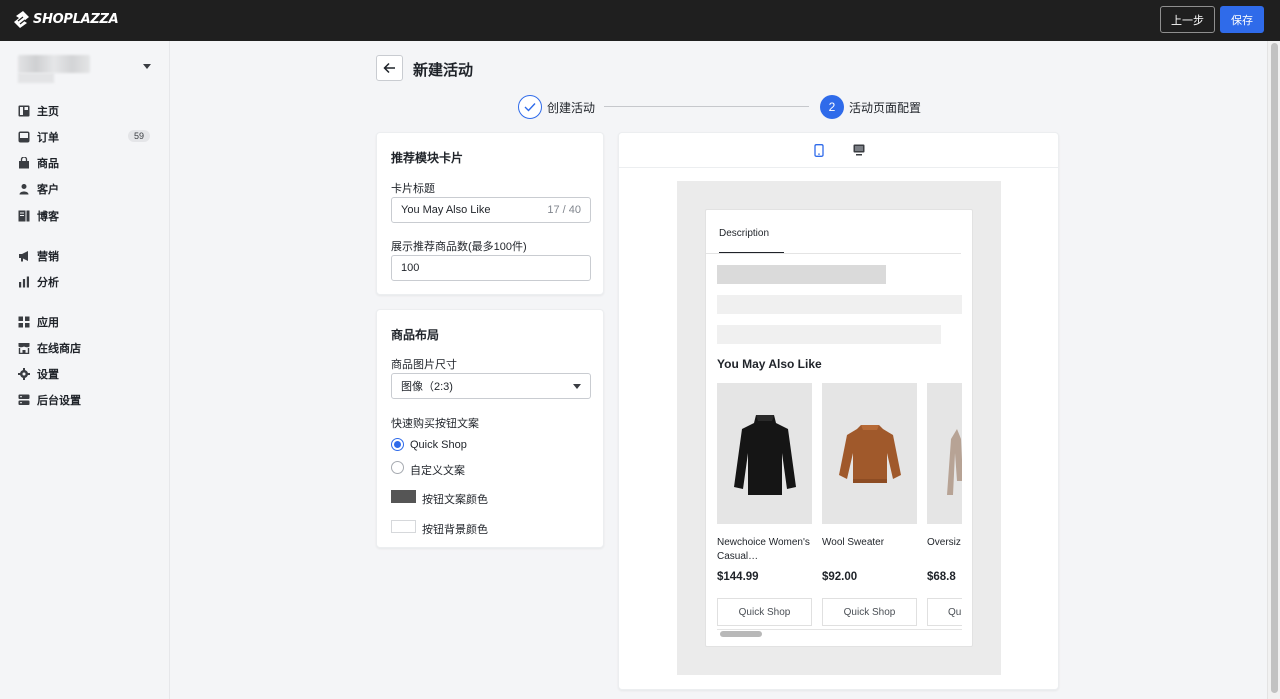 The image size is (1280, 699). What do you see at coordinates (564, 210) in the screenshot?
I see `character-counter: 17 / 40` at bounding box center [564, 210].